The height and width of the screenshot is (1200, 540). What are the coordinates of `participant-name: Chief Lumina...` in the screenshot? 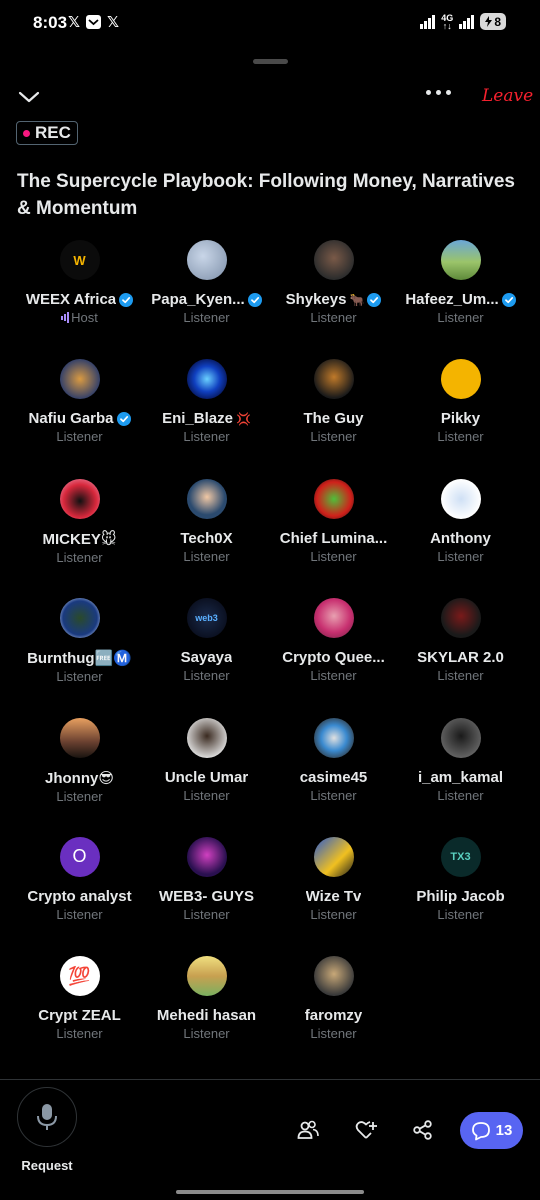 It's located at (333, 538).